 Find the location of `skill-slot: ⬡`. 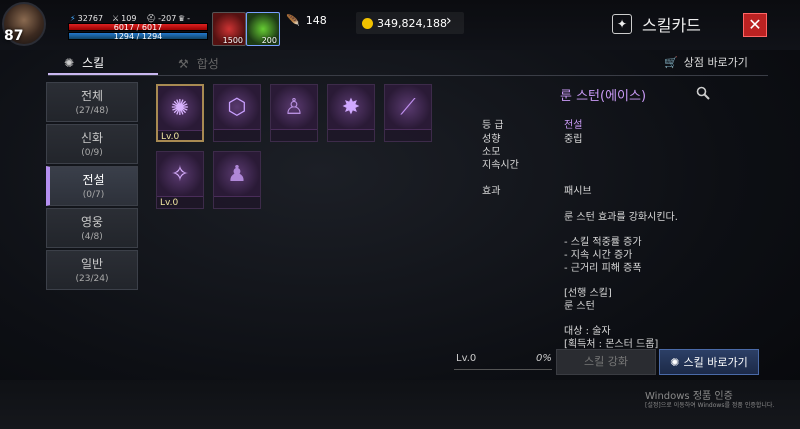

skill-slot: ⬡ is located at coordinates (237, 113).